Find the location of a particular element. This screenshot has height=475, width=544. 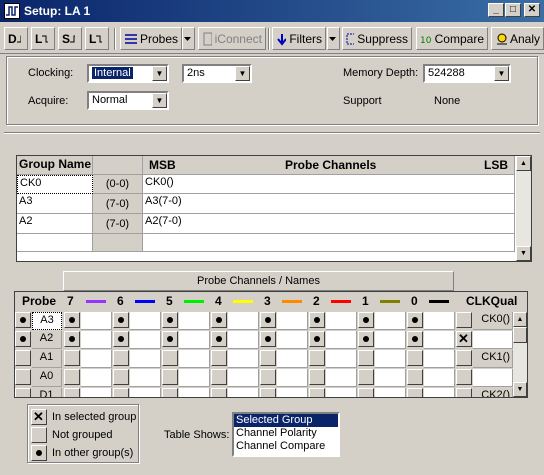

probe-name-cell: A3 is located at coordinates (47, 321).